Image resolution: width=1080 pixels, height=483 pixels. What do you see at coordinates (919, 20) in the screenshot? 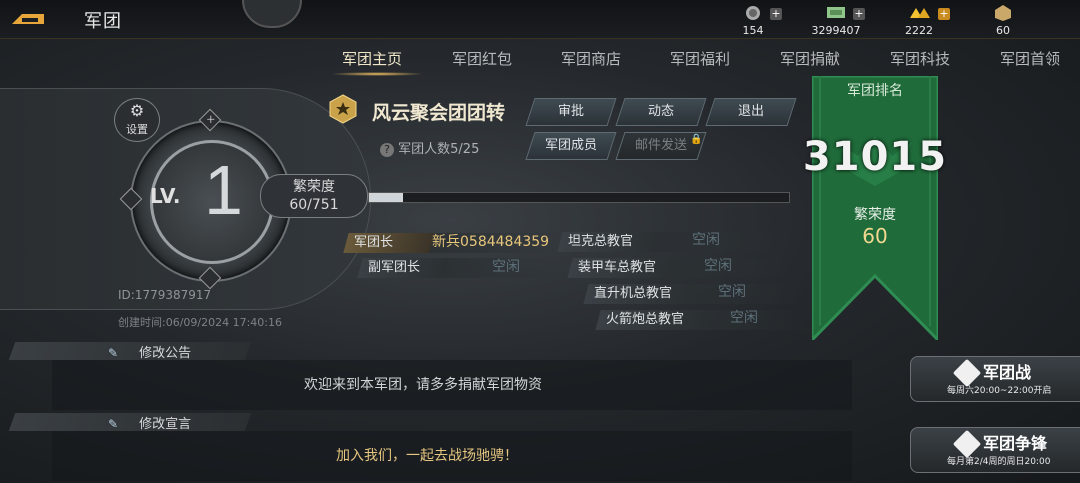
I see `resource-gold: + 2222` at bounding box center [919, 20].